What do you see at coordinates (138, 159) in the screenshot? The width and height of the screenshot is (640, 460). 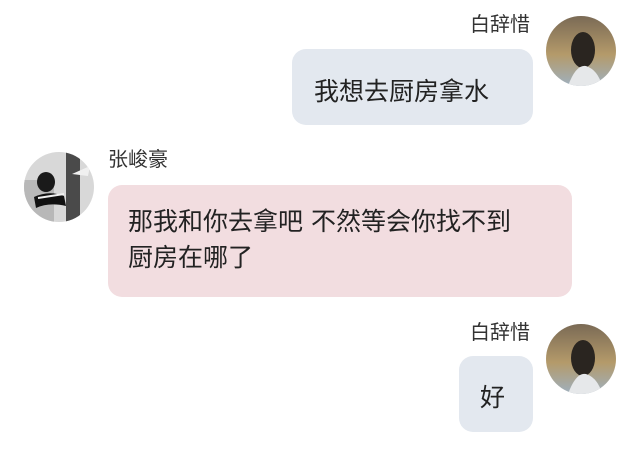 I see `sender-name: 张峻豪` at bounding box center [138, 159].